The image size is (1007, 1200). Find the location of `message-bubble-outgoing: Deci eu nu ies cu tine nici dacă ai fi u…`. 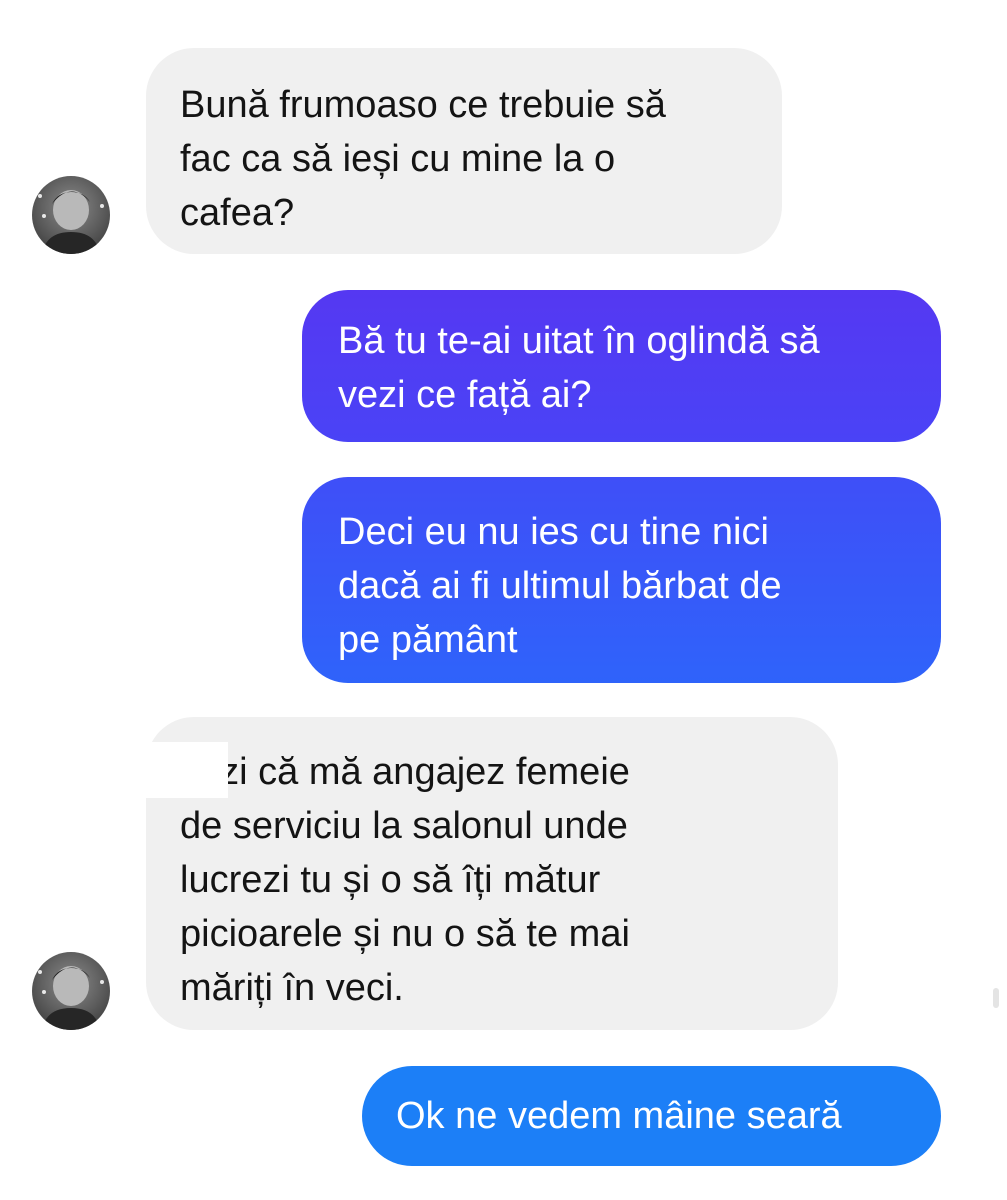

message-bubble-outgoing: Deci eu nu ies cu tine nici dacă ai fi u… is located at coordinates (621, 580).